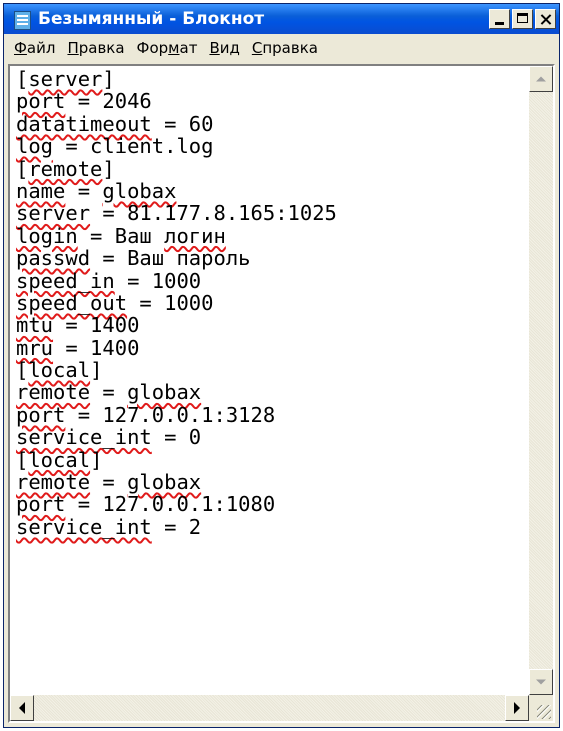  What do you see at coordinates (151, 19) in the screenshot?
I see `window-title: Безымянный - Блокнот` at bounding box center [151, 19].